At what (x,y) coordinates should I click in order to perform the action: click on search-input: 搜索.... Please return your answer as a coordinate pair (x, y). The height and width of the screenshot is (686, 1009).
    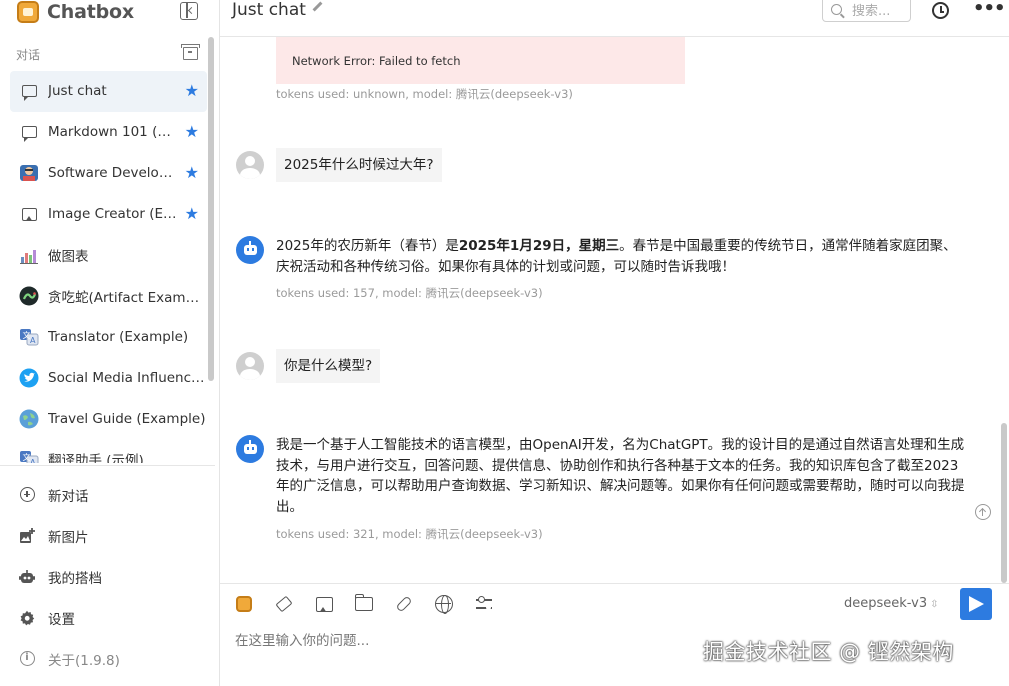
    Looking at the image, I should click on (866, 11).